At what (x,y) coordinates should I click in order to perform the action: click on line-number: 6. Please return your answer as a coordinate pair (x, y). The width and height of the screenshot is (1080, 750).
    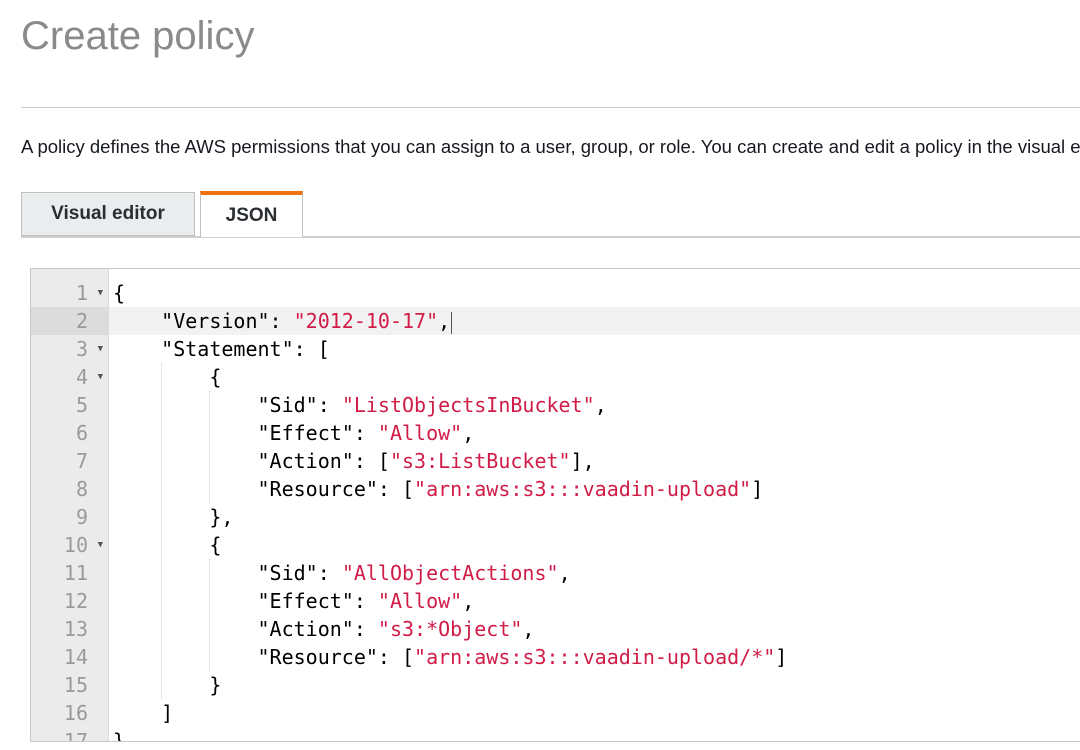
    Looking at the image, I should click on (69, 433).